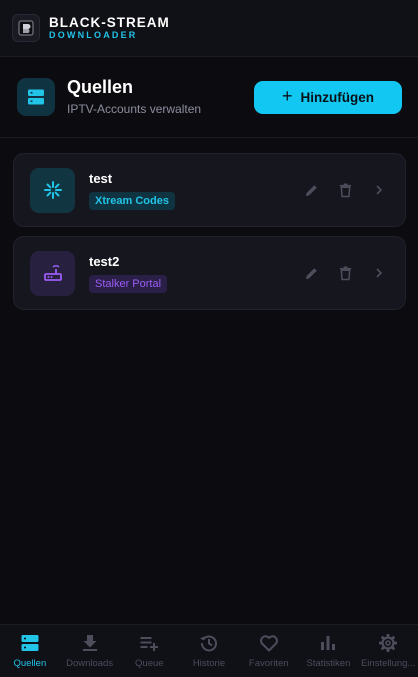 This screenshot has width=418, height=677. Describe the element at coordinates (329, 651) in the screenshot. I see `nav-item-statistiken: Statistiken` at that location.